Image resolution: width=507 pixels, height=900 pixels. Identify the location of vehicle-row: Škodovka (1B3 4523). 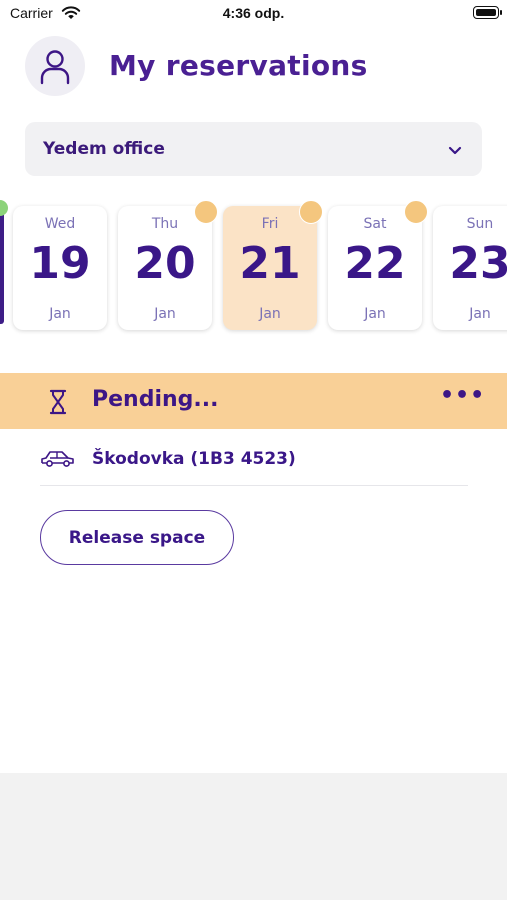
(254, 464).